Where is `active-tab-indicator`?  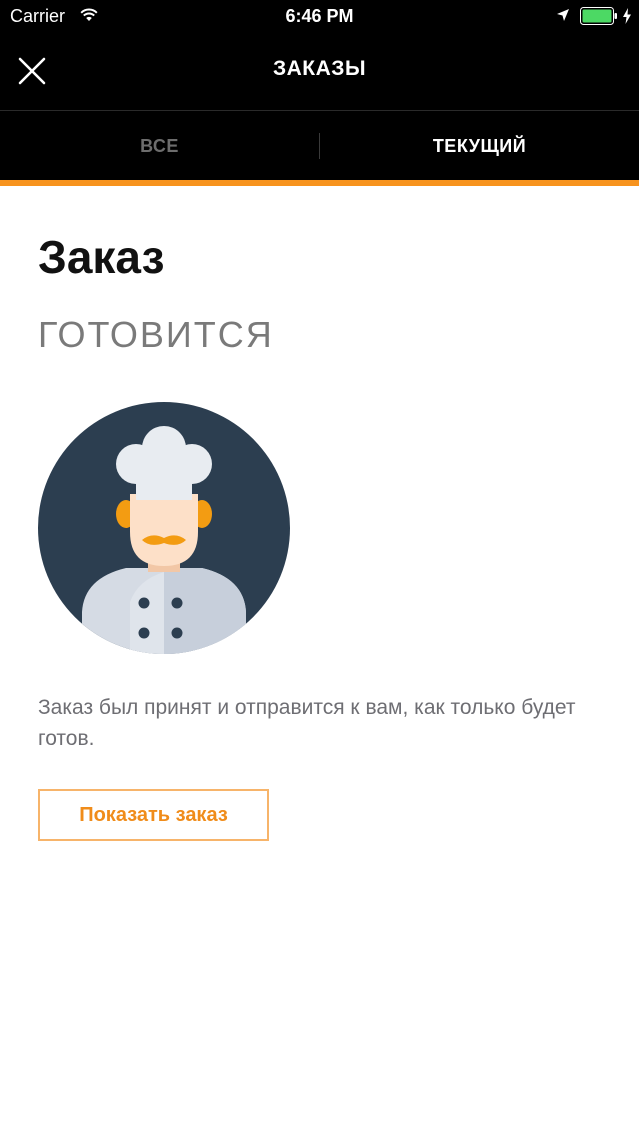 active-tab-indicator is located at coordinates (319, 183).